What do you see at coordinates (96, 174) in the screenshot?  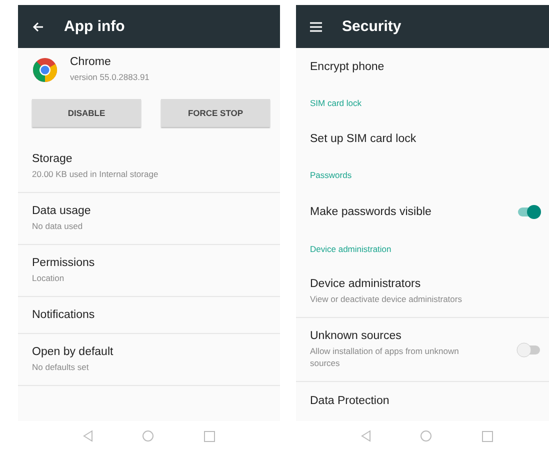 I see `setting-summary: 20.00 KB used in Internal storage` at bounding box center [96, 174].